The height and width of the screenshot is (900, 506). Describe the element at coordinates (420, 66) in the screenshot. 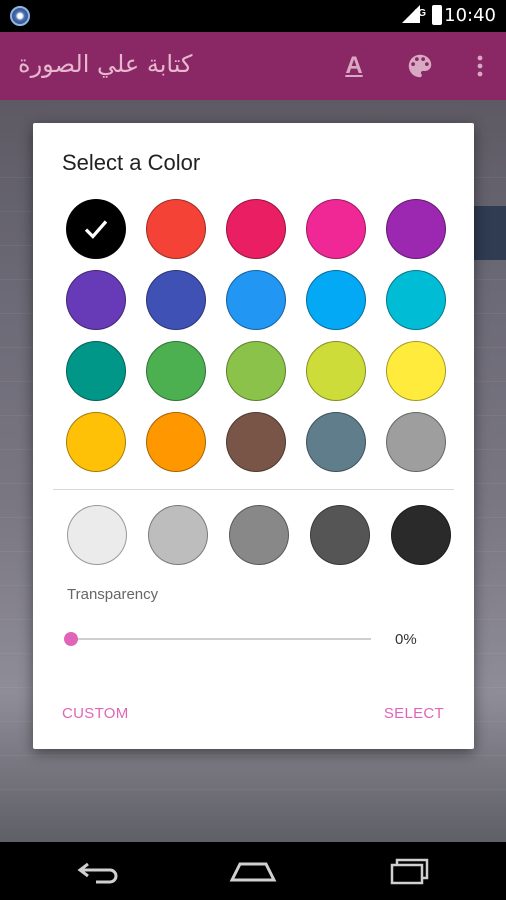

I see `palette-icon` at that location.